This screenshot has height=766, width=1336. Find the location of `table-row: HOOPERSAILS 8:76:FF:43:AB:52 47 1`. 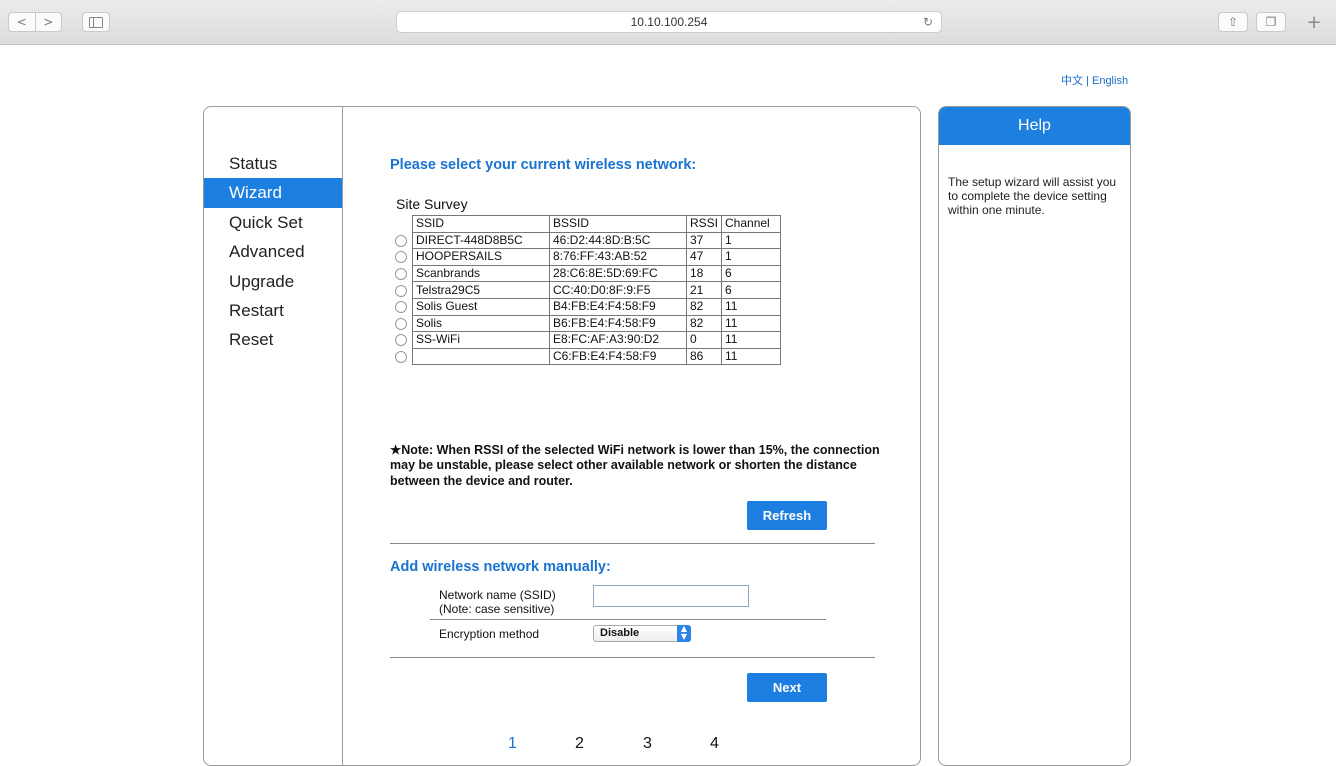

table-row: HOOPERSAILS 8:76:FF:43:AB:52 47 1 is located at coordinates (587, 257).